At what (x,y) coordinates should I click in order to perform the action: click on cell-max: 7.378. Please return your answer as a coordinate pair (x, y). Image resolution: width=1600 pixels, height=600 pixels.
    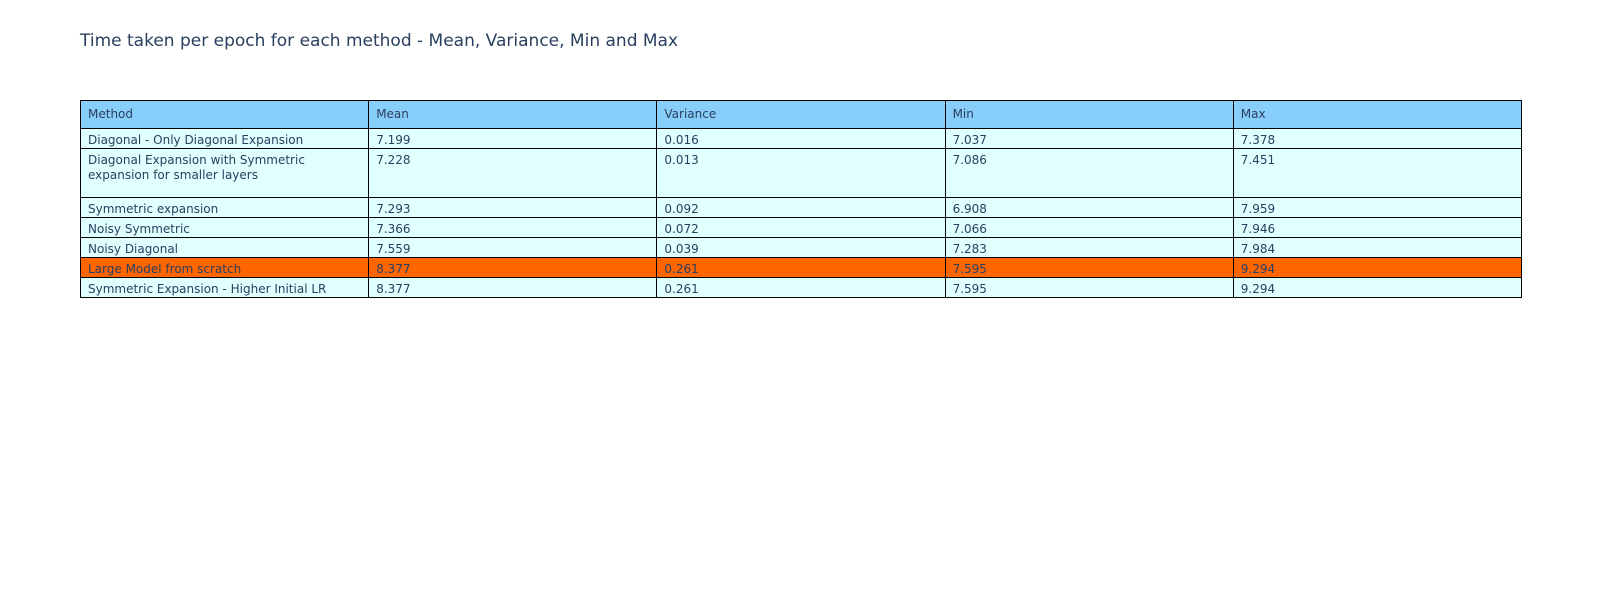
    Looking at the image, I should click on (1377, 138).